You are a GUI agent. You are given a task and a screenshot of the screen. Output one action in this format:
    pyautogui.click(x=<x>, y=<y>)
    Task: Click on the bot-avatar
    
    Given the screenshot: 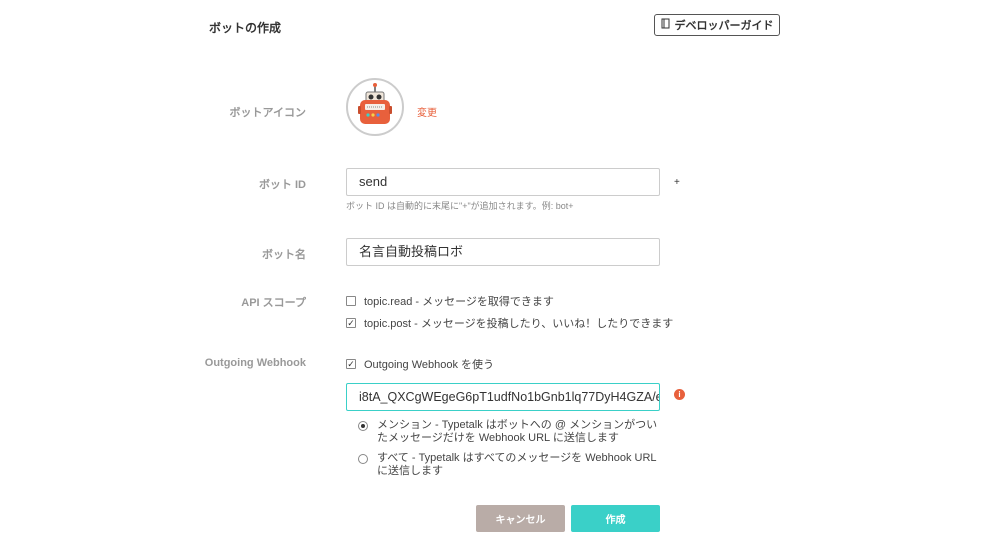 What is the action you would take?
    pyautogui.click(x=375, y=107)
    